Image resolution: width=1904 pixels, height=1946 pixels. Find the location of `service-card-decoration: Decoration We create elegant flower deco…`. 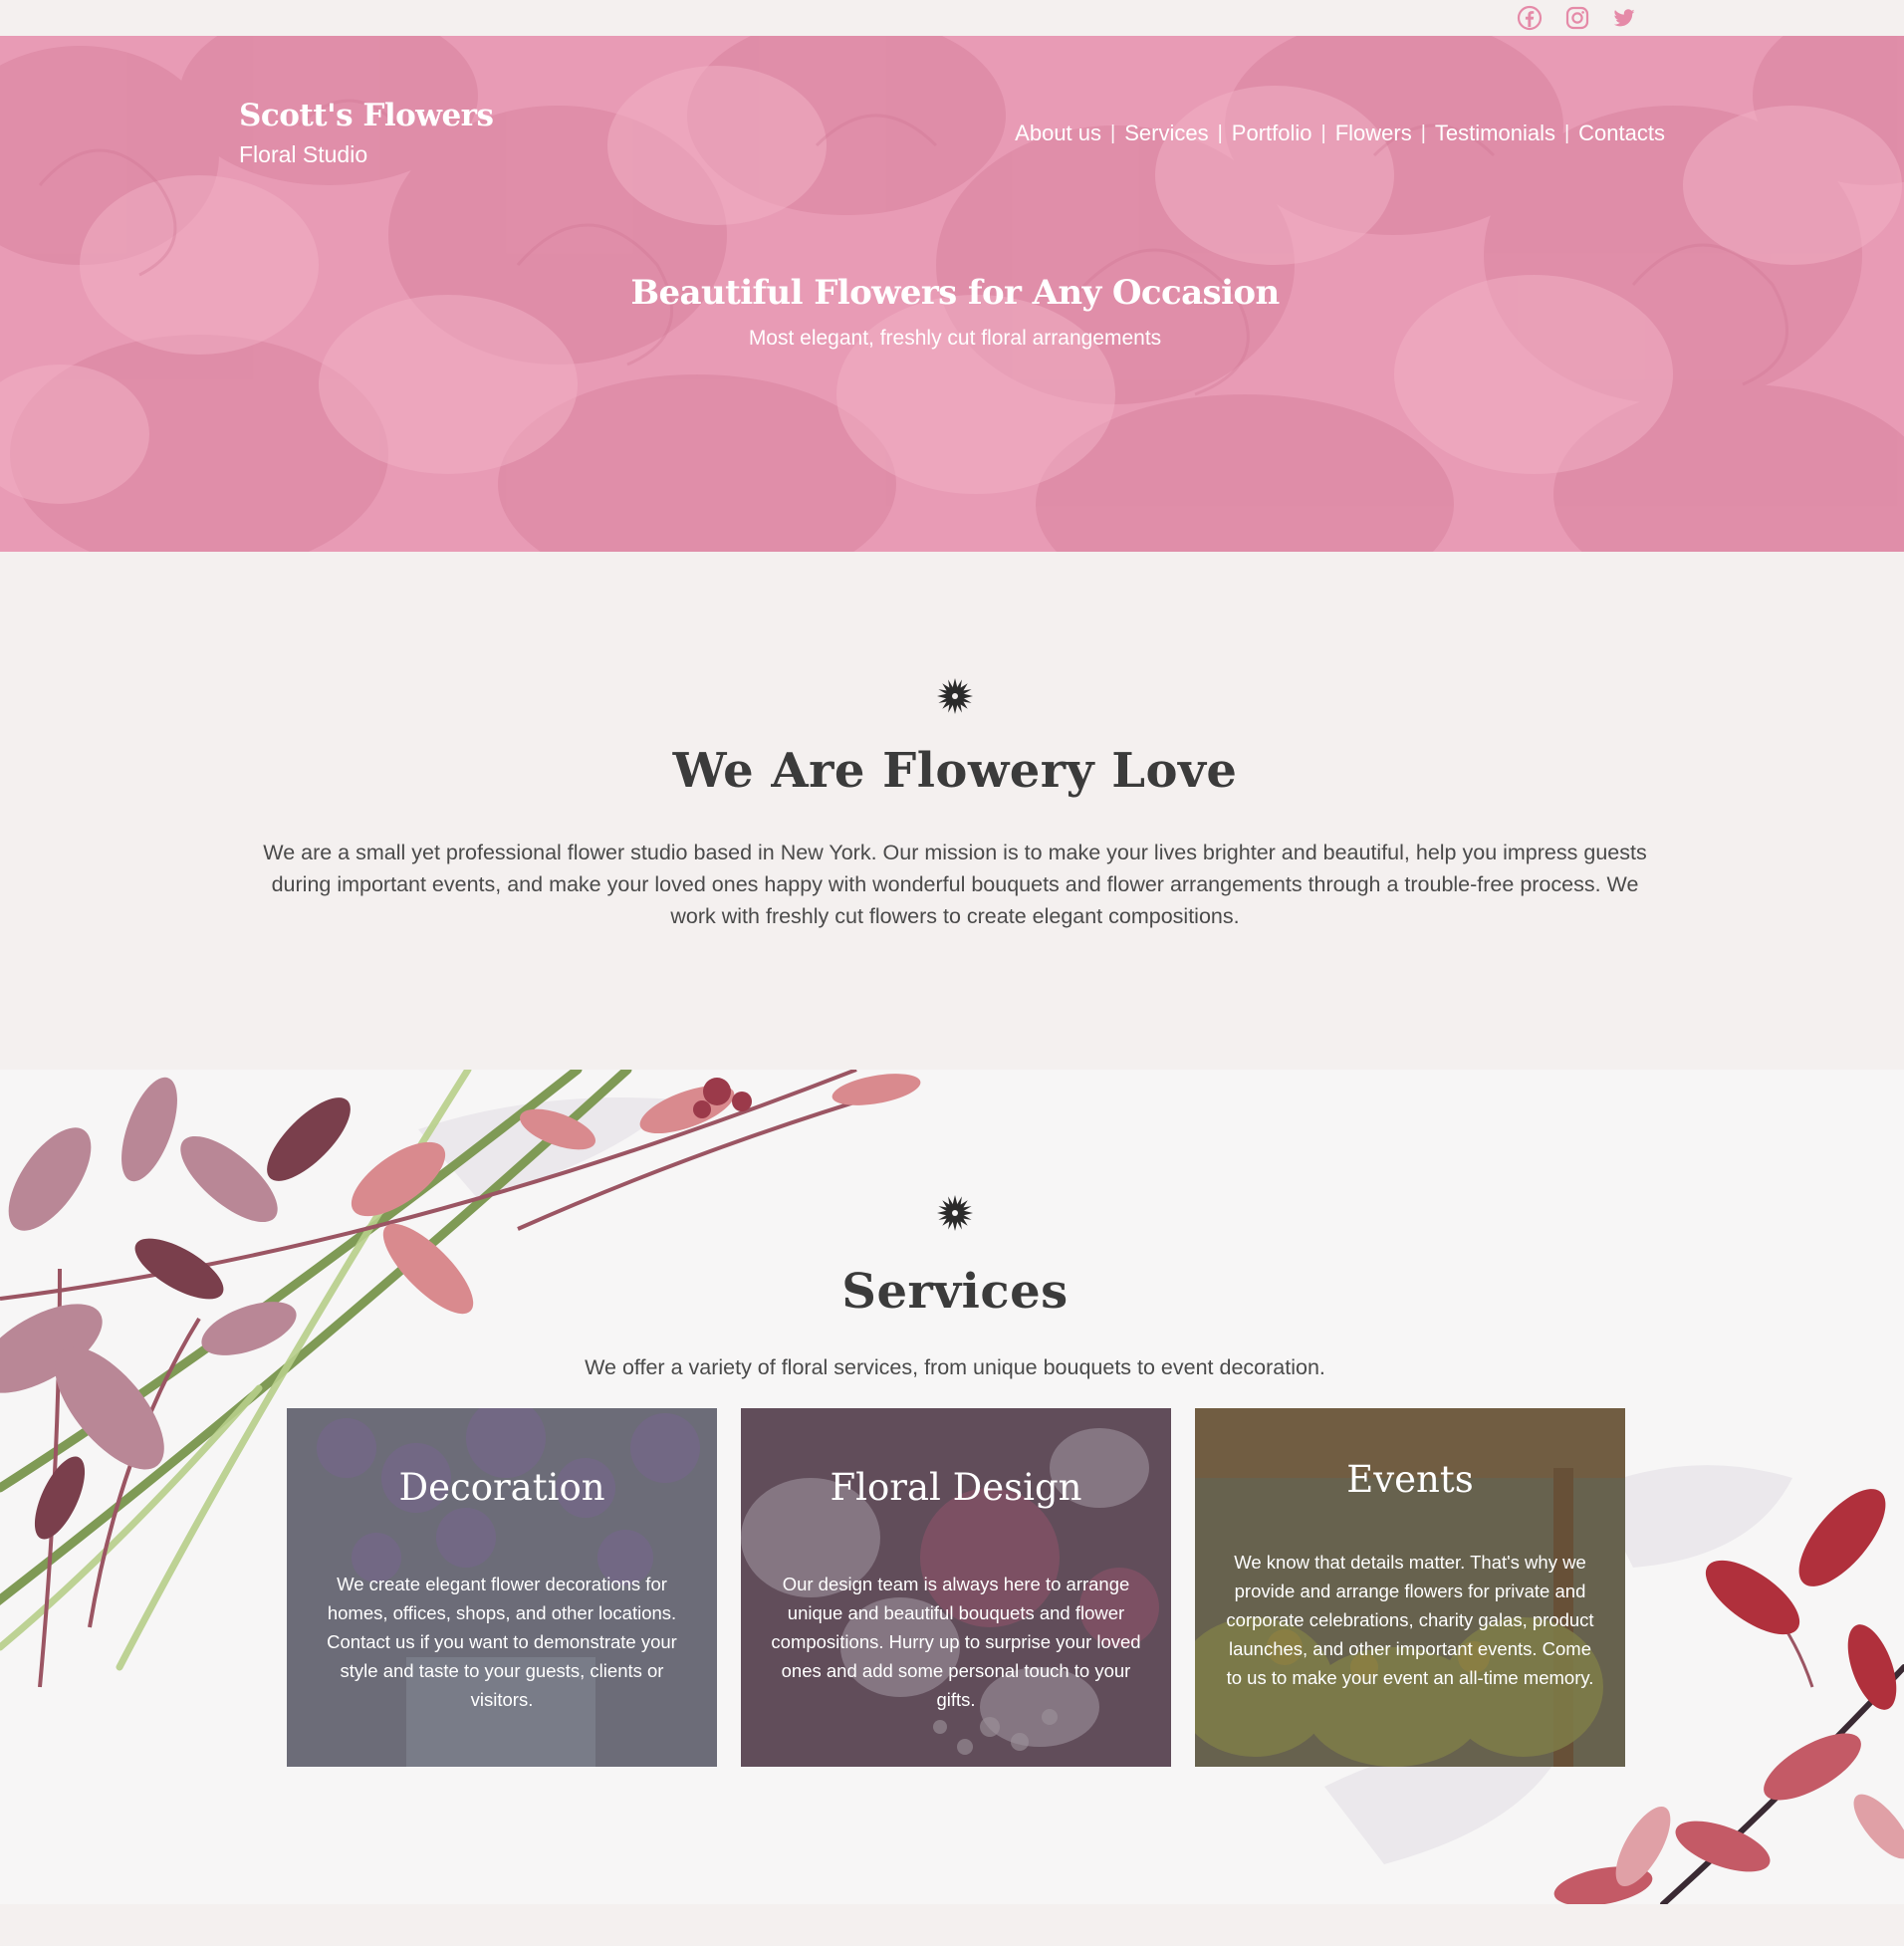

service-card-decoration: Decoration We create elegant flower deco… is located at coordinates (502, 1587).